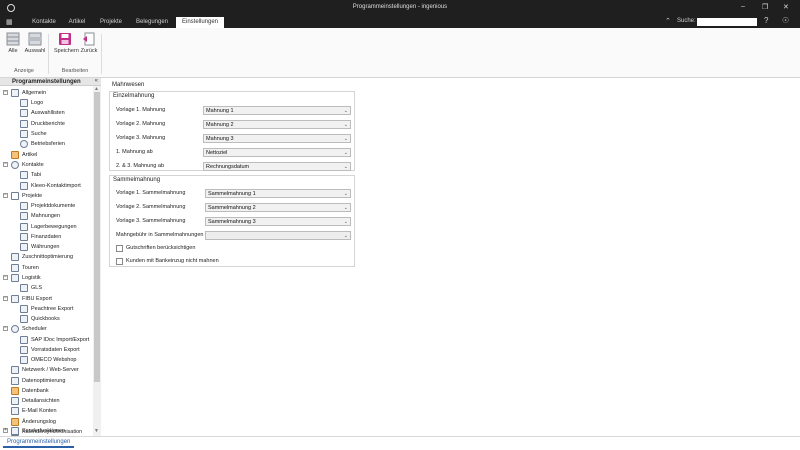 Image resolution: width=800 pixels, height=450 pixels. Describe the element at coordinates (119, 248) in the screenshot. I see `gutschriften-checkbox` at that location.